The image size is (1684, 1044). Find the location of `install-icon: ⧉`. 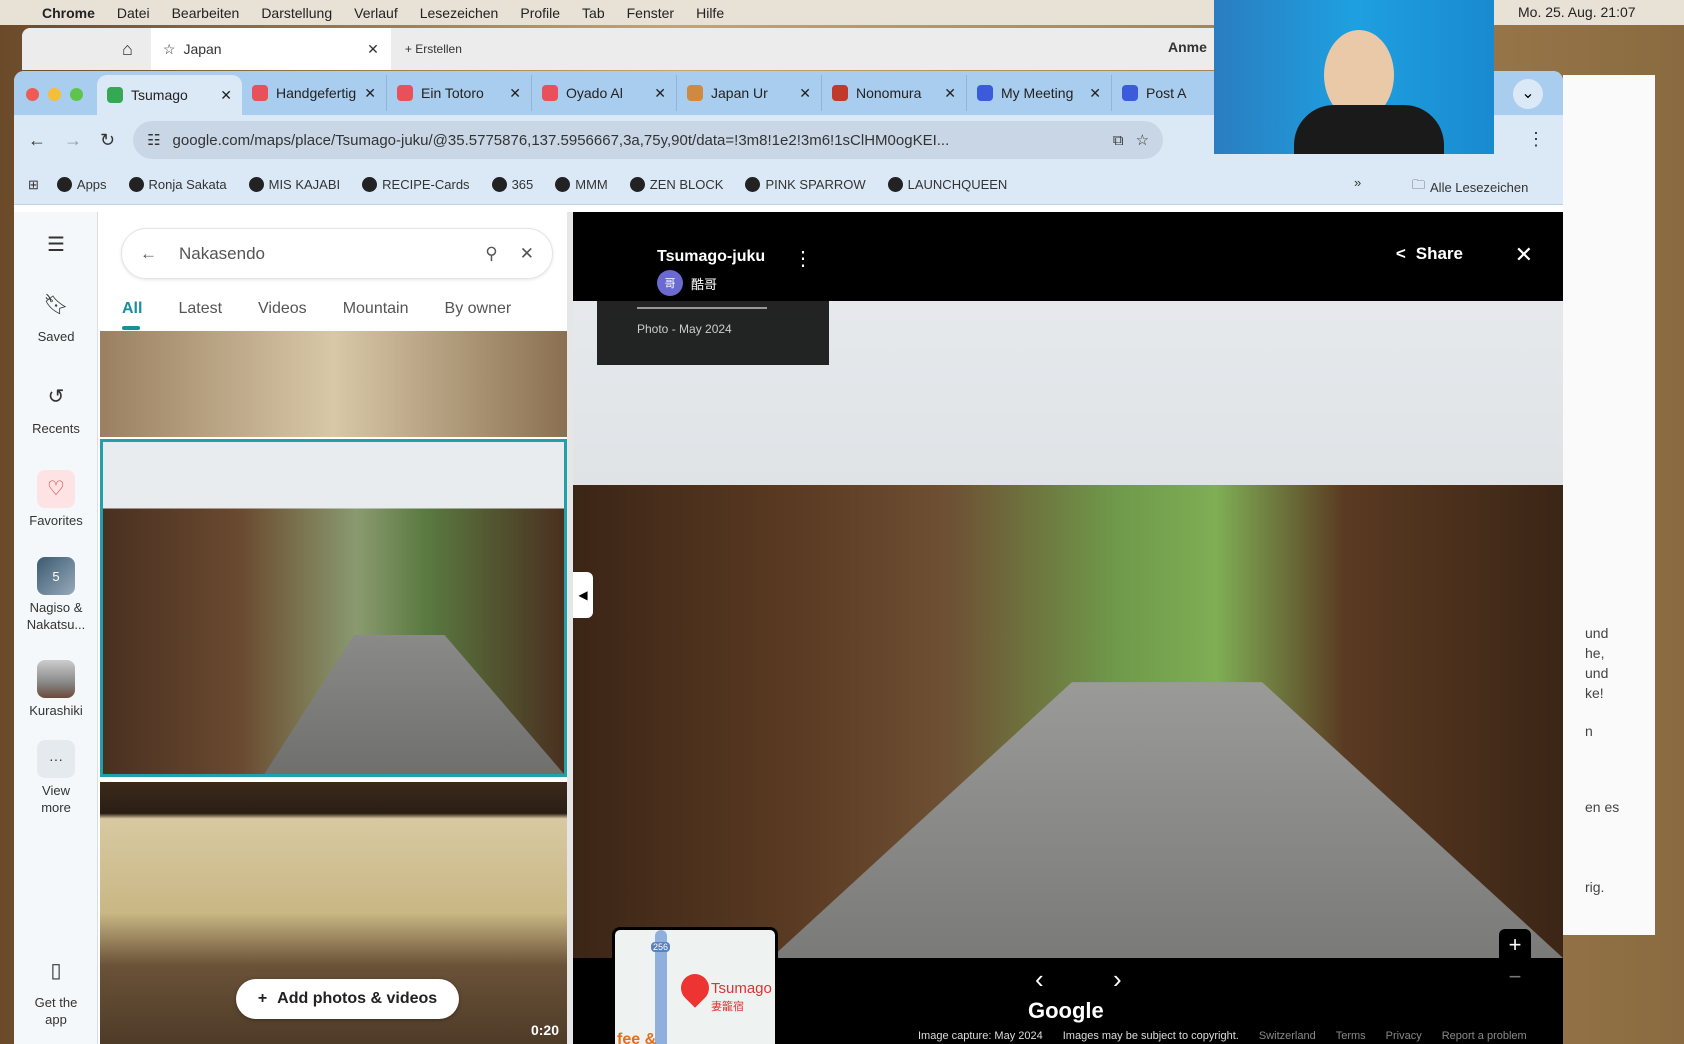

install-icon: ⧉ is located at coordinates (1118, 140).